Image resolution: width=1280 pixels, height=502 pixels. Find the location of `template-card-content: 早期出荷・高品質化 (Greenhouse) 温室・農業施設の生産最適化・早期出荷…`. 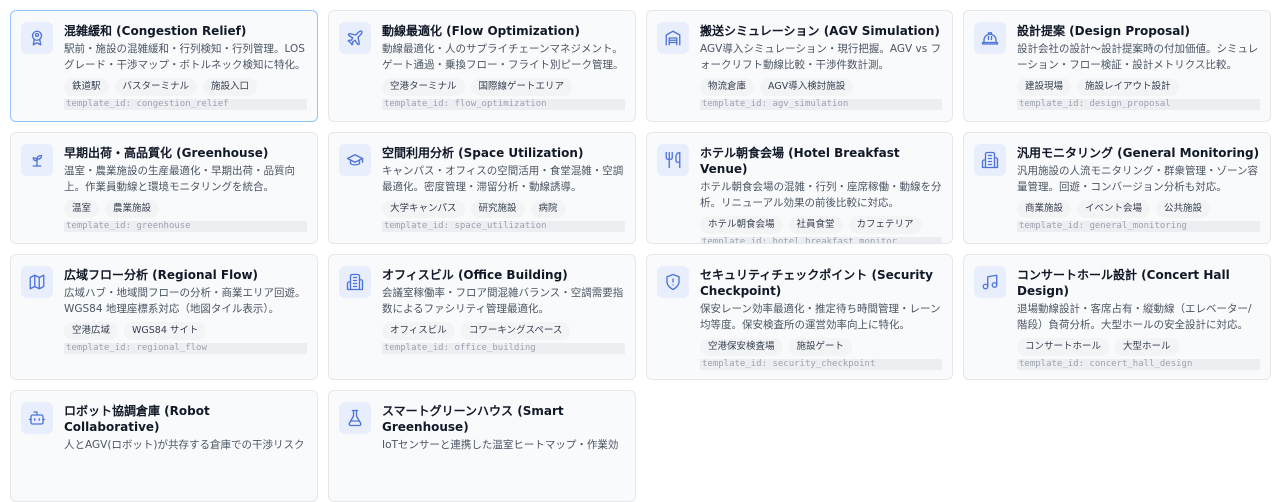

template-card-content: 早期出荷・高品質化 (Greenhouse) 温室・農業施設の生産最適化・早期出荷… is located at coordinates (185, 188).